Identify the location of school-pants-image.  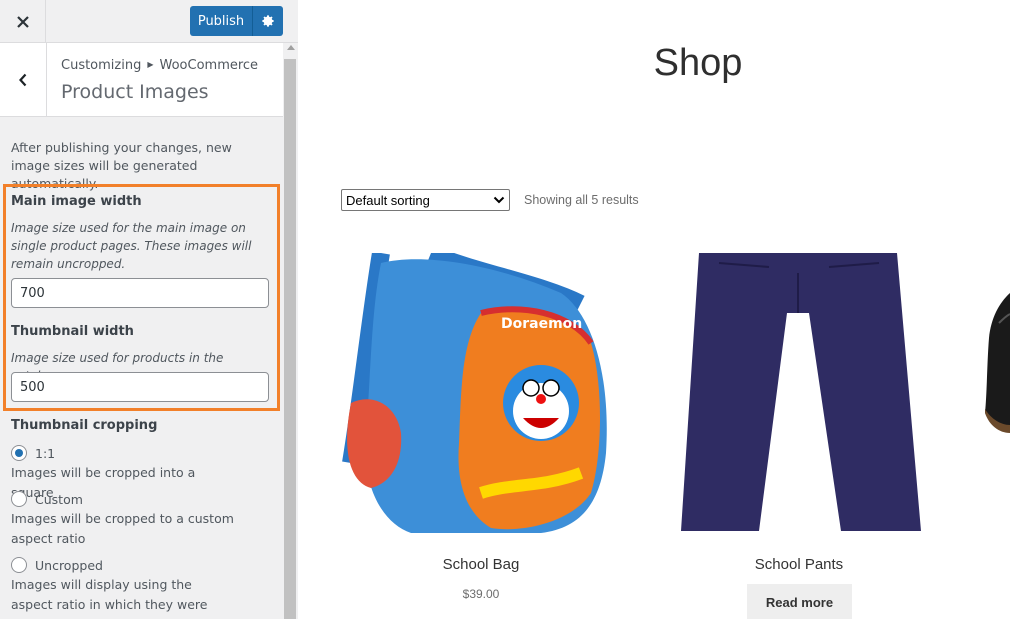
(799, 393).